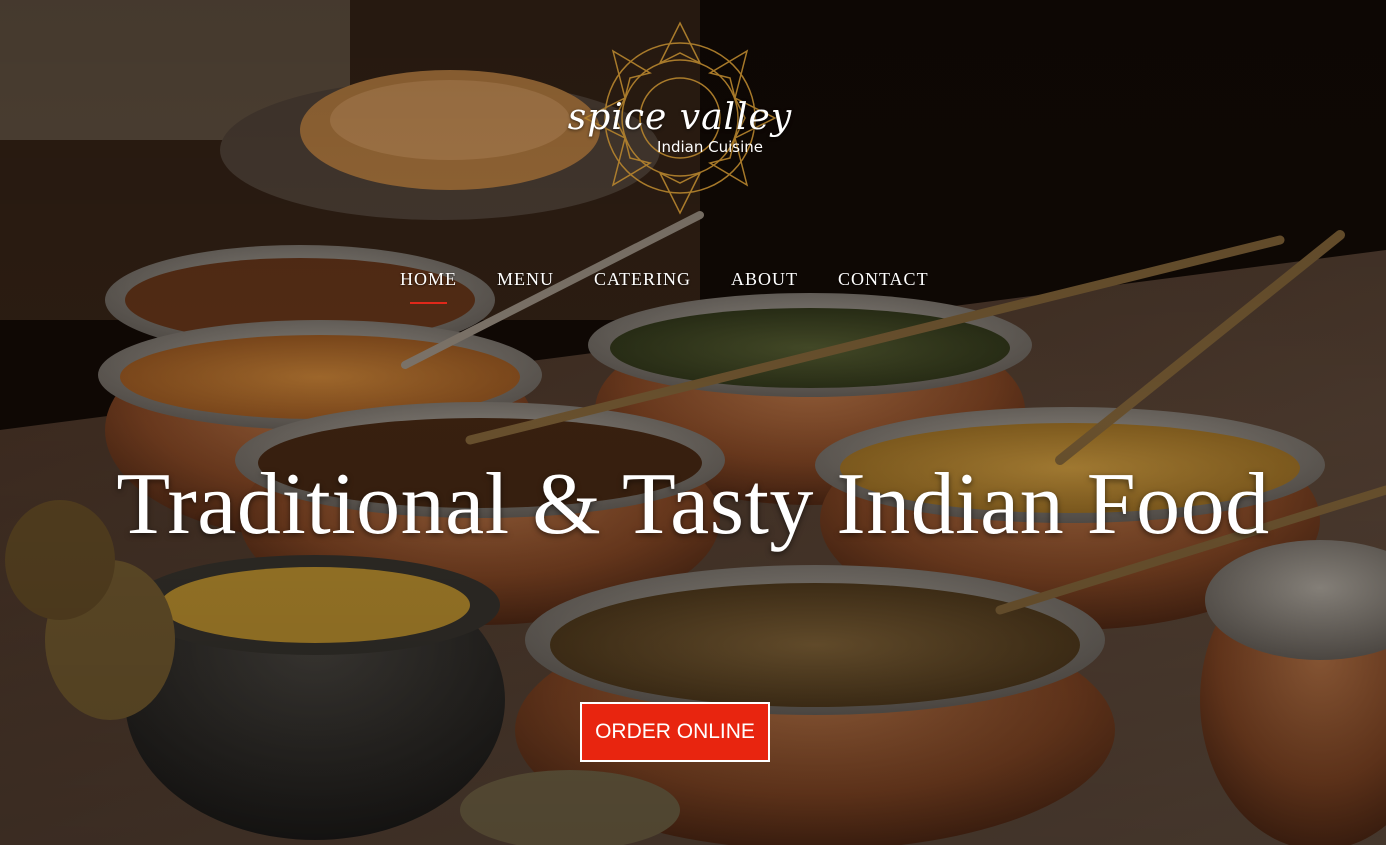  I want to click on nav-item-home: HOME, so click(428, 285).